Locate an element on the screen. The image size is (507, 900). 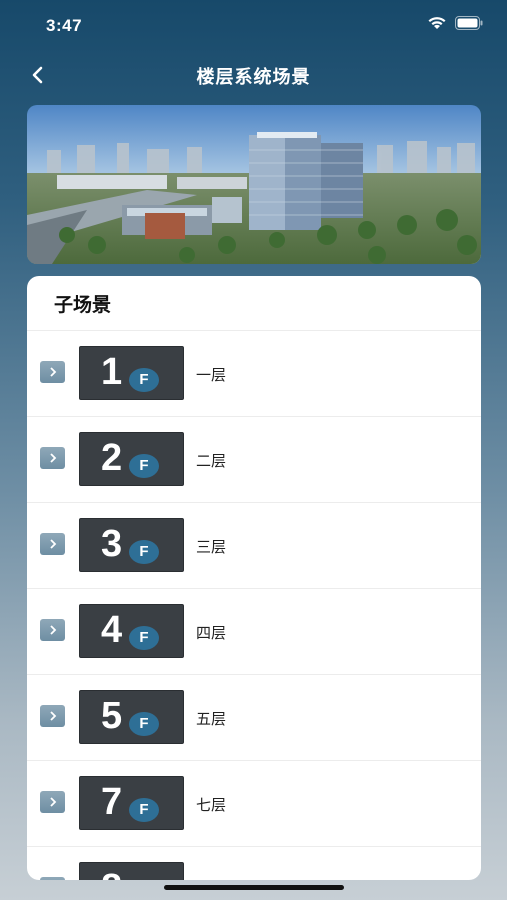
floor-badge: 7 F is located at coordinates (131, 803).